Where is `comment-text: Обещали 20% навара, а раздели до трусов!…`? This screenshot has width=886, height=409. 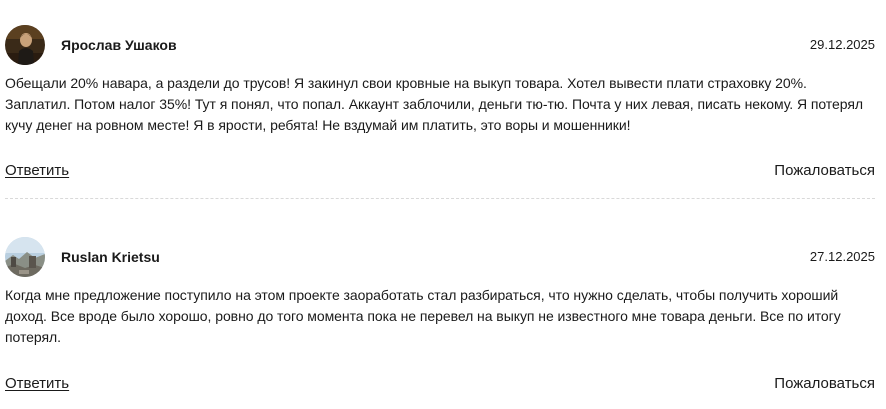
comment-text: Обещали 20% навара, а раздели до трусов!… is located at coordinates (434, 104).